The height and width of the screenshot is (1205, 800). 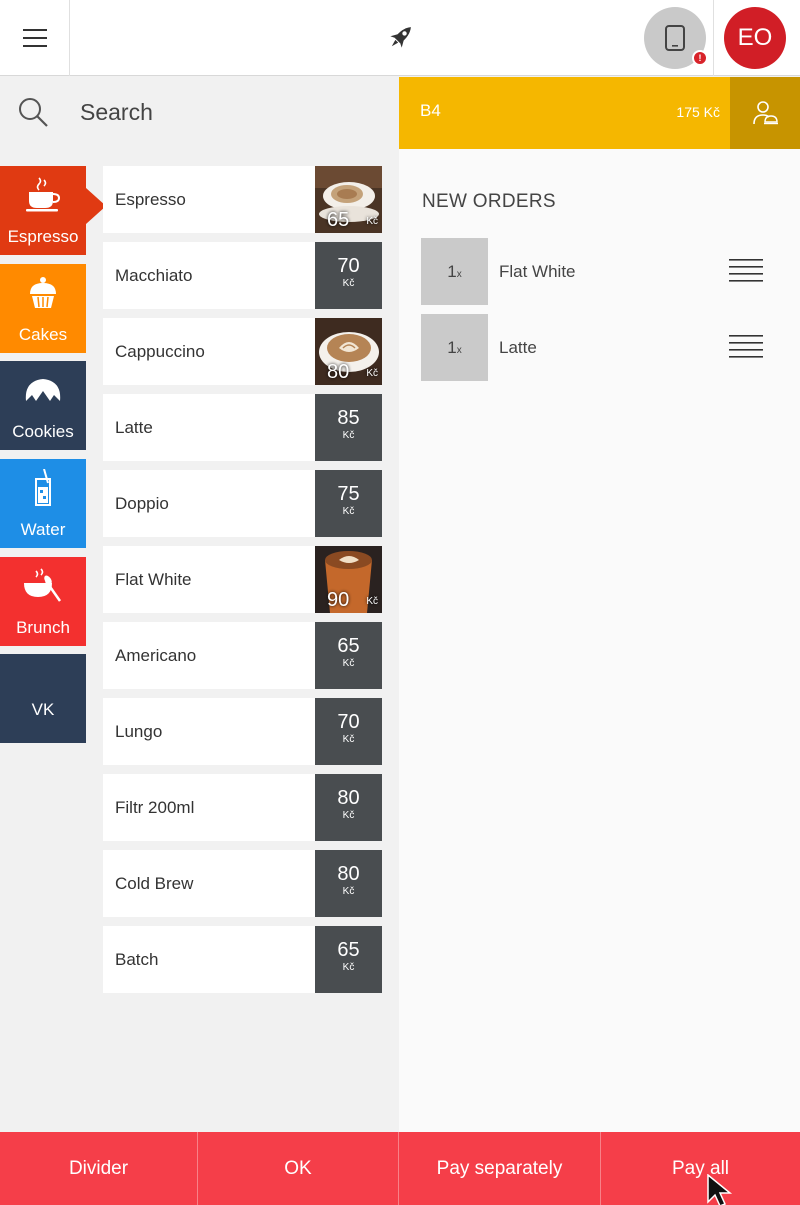 What do you see at coordinates (242, 579) in the screenshot?
I see `product-flat-white: Flat White 90 Kč` at bounding box center [242, 579].